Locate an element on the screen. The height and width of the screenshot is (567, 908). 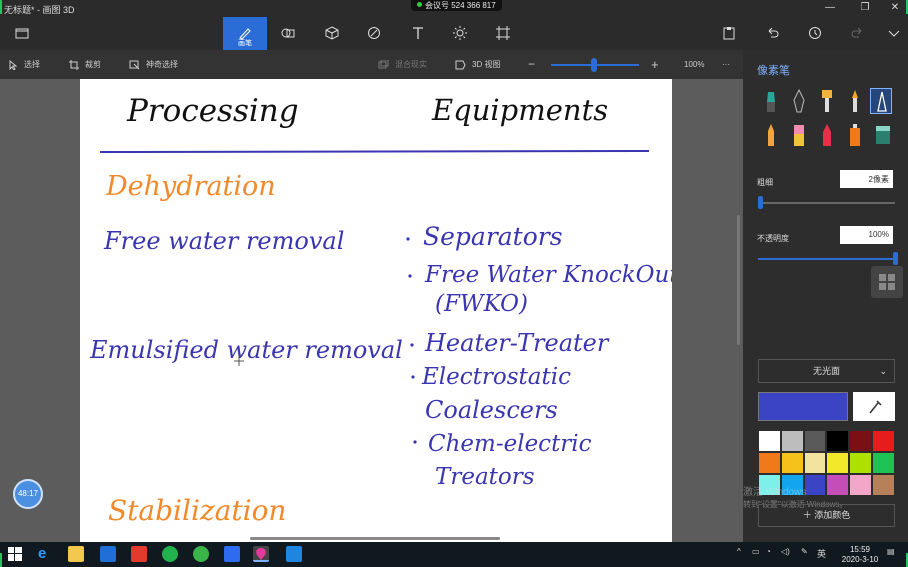
undo-button is located at coordinates (772, 33).